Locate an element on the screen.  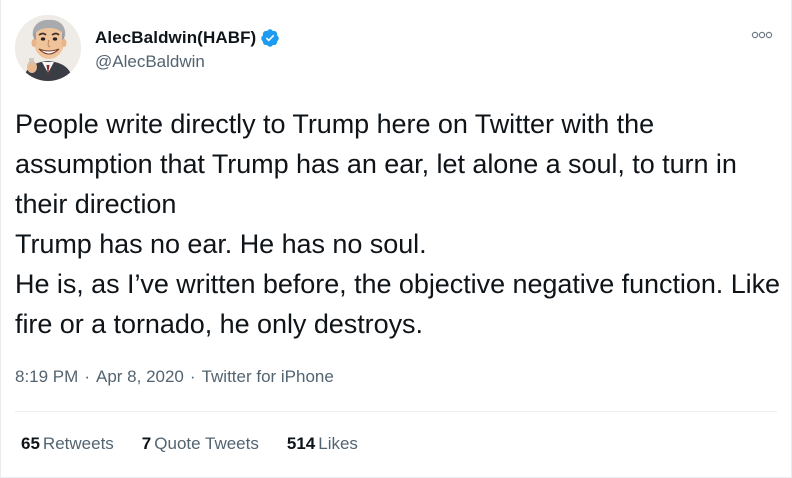
tweet-date-link: Apr 8, 2020 is located at coordinates (140, 377).